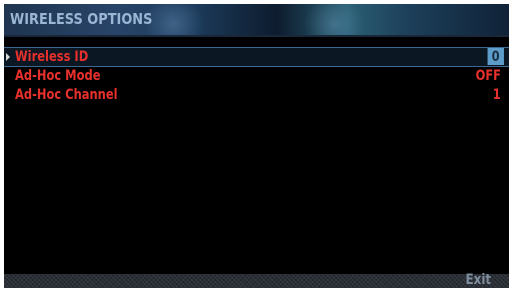  I want to click on setting-row-ad-hoc-mode: Ad-Hoc Mode OFF, so click(256, 76).